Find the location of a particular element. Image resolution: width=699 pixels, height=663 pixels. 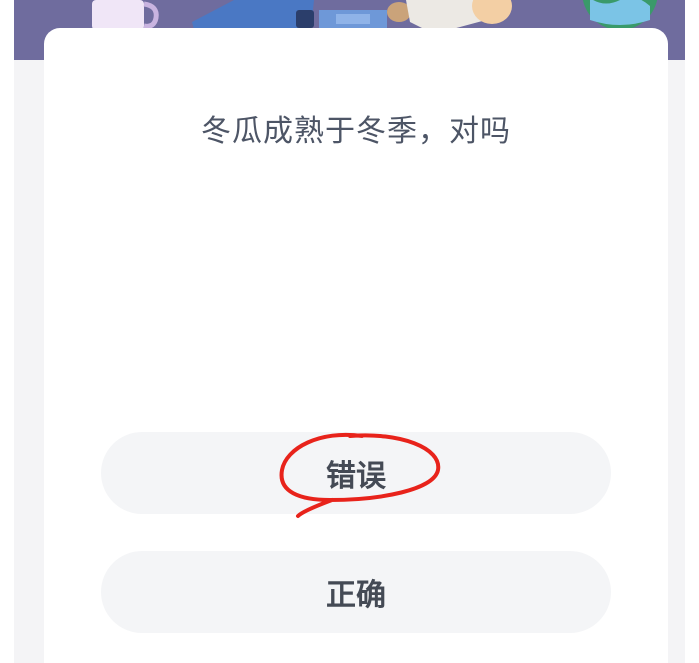

answer-option-label: 正确 is located at coordinates (356, 595).